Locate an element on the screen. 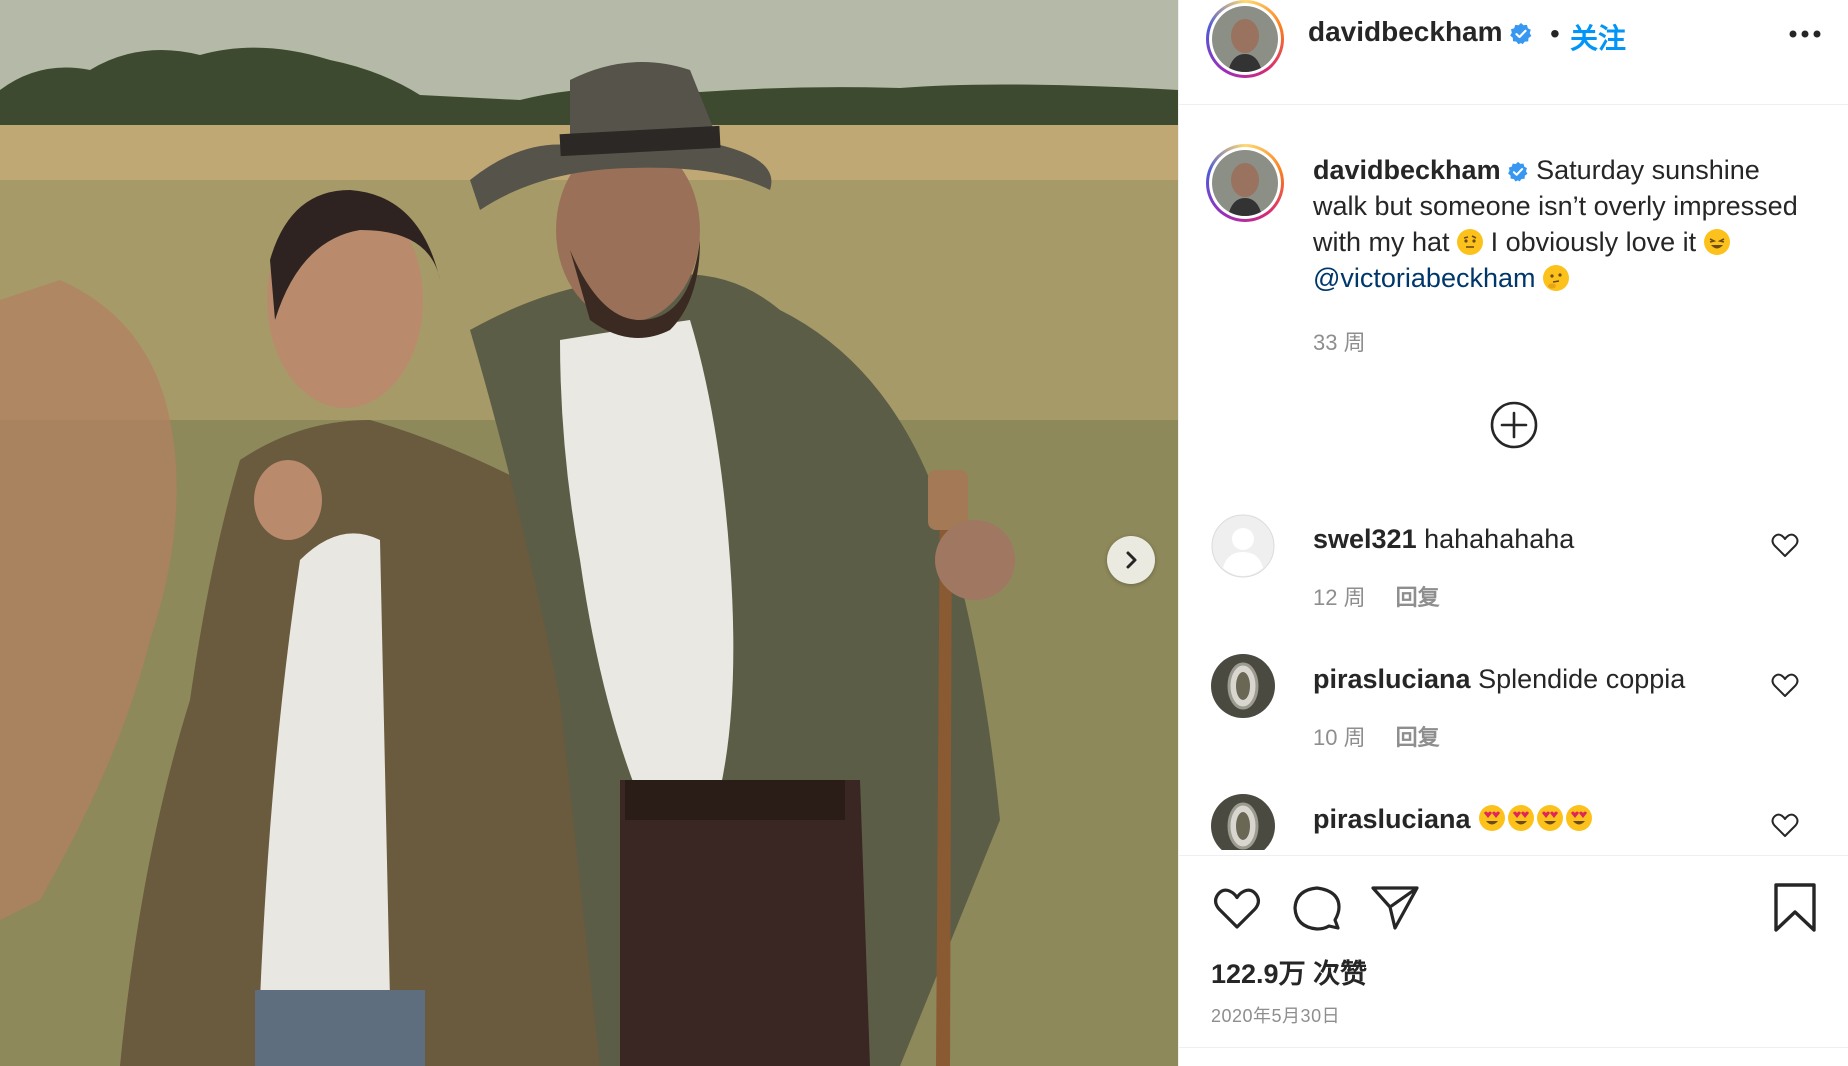  comment-item: pirasluciana is located at coordinates (1513, 822).